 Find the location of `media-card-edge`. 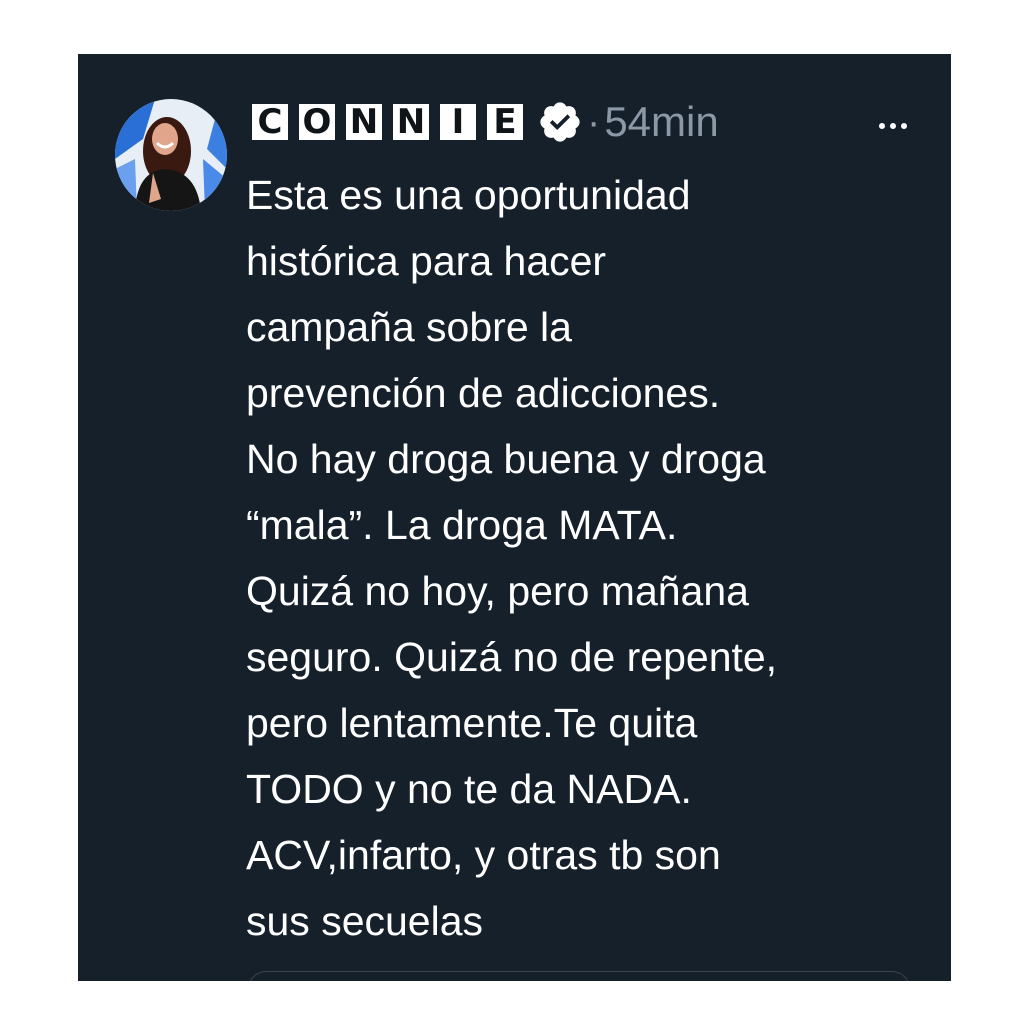

media-card-edge is located at coordinates (579, 976).